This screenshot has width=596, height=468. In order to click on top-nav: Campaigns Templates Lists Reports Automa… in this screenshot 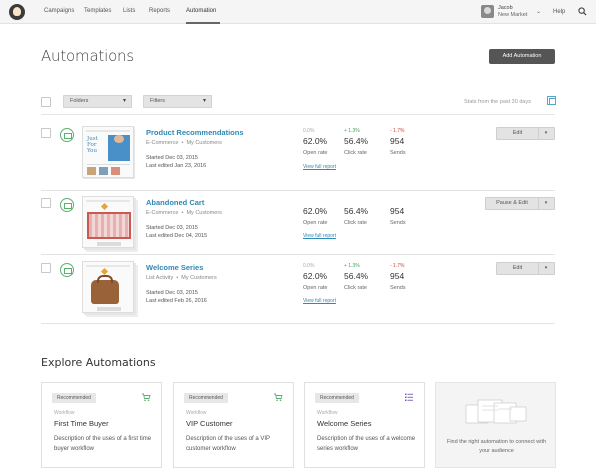, I will do `click(298, 12)`.